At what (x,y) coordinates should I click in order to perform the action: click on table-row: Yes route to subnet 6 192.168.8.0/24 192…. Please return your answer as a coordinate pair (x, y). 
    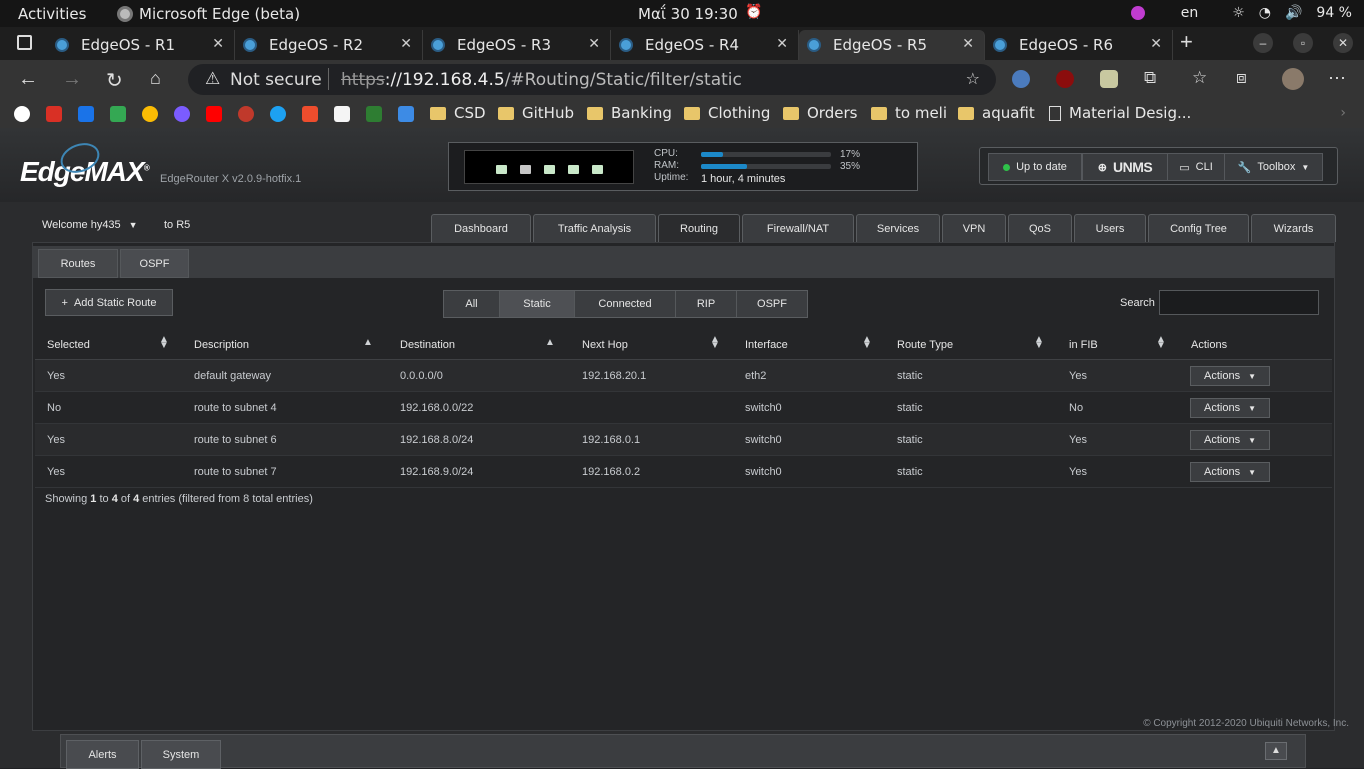
    Looking at the image, I should click on (683, 440).